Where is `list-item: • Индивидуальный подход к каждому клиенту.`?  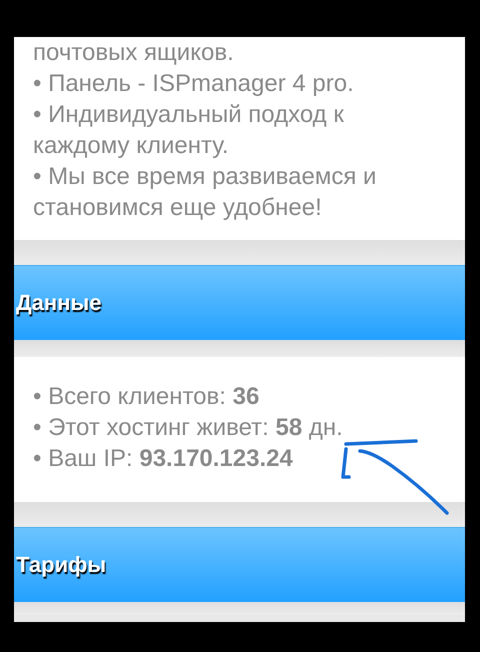 list-item: • Индивидуальный подход к каждому клиенту. is located at coordinates (189, 130).